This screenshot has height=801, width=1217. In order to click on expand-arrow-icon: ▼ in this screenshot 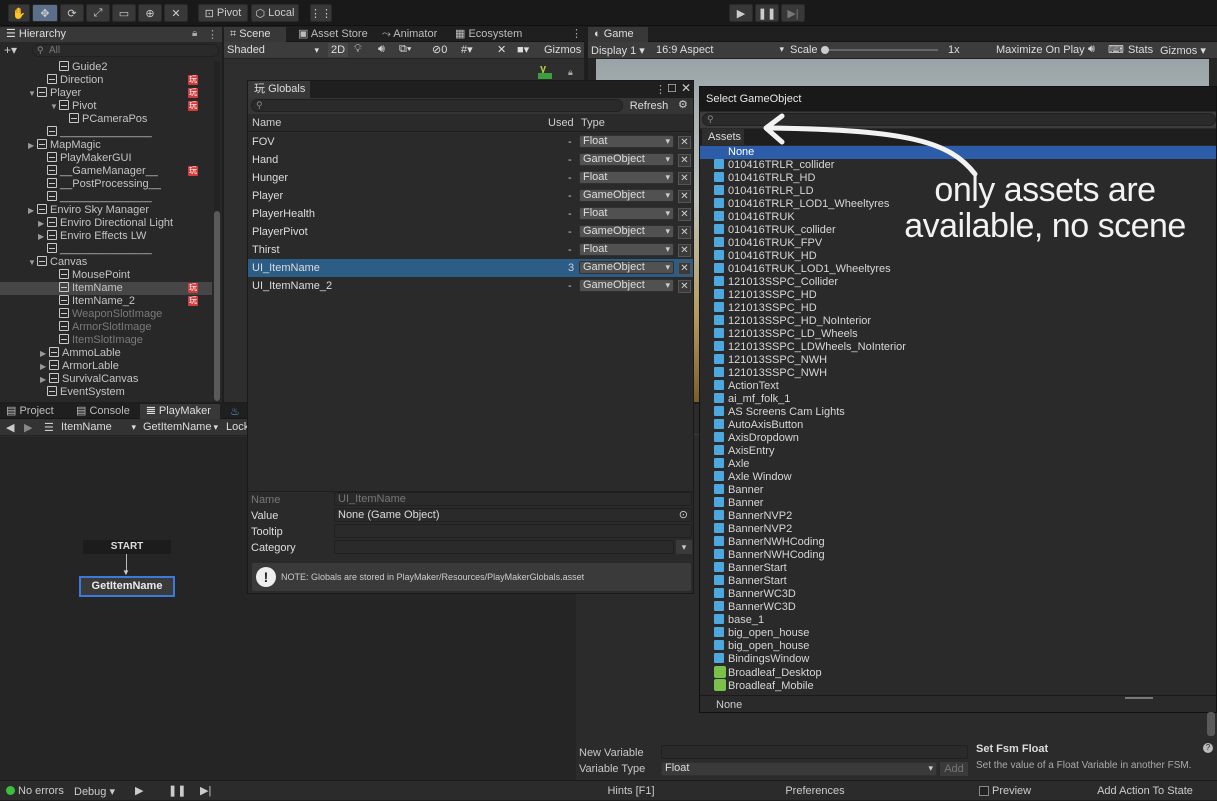, I will do `click(54, 106)`.